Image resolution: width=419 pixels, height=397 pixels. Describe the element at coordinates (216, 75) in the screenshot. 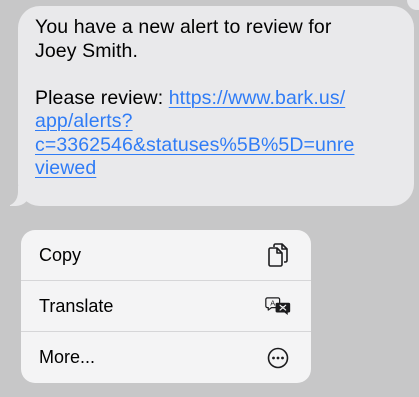

I see `message-spacer` at that location.